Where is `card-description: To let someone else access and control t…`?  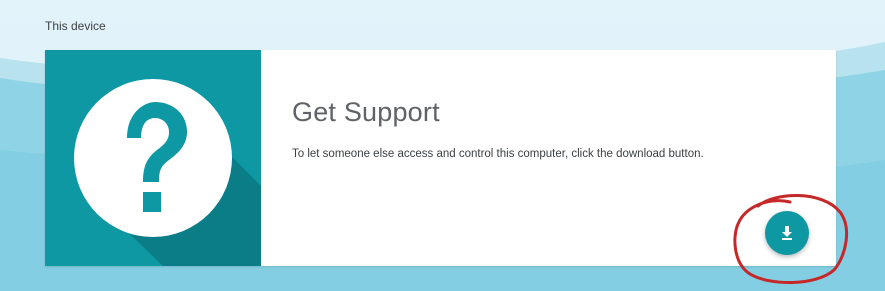 card-description: To let someone else access and control t… is located at coordinates (498, 154).